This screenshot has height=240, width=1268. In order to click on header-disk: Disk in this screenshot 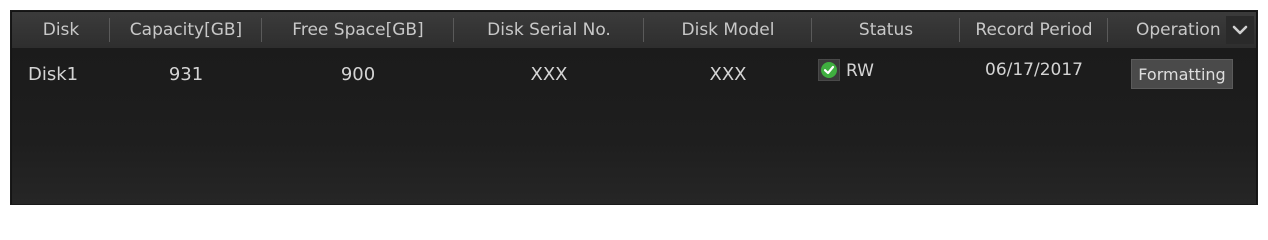, I will do `click(61, 30)`.